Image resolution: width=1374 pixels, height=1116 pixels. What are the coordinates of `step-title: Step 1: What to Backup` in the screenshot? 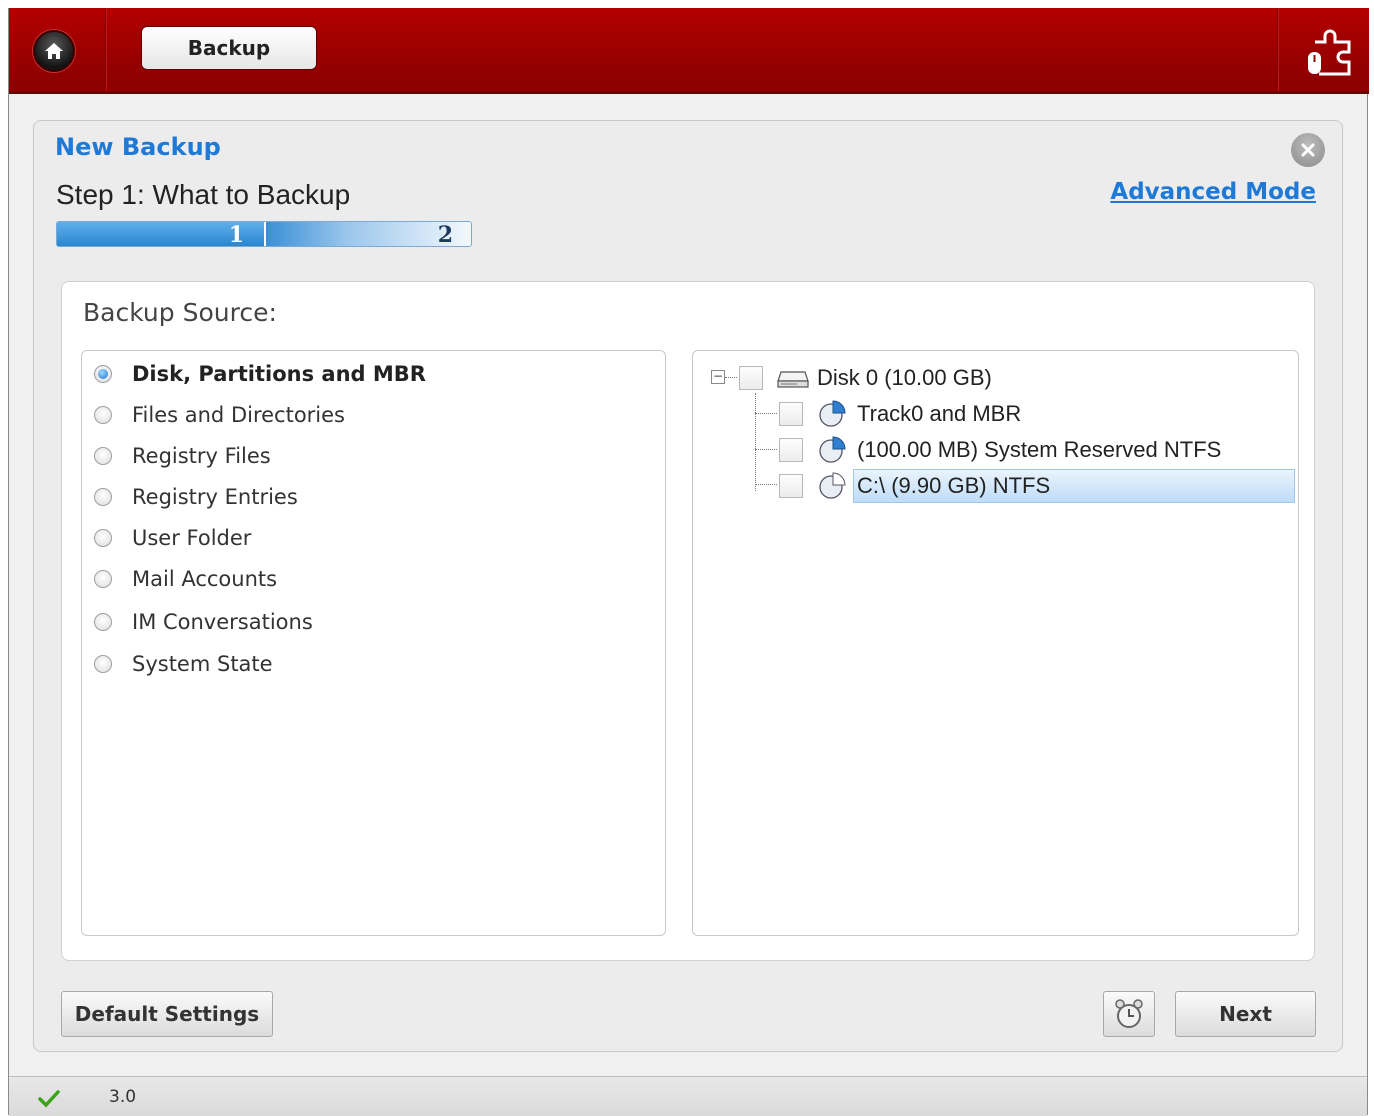 It's located at (203, 194).